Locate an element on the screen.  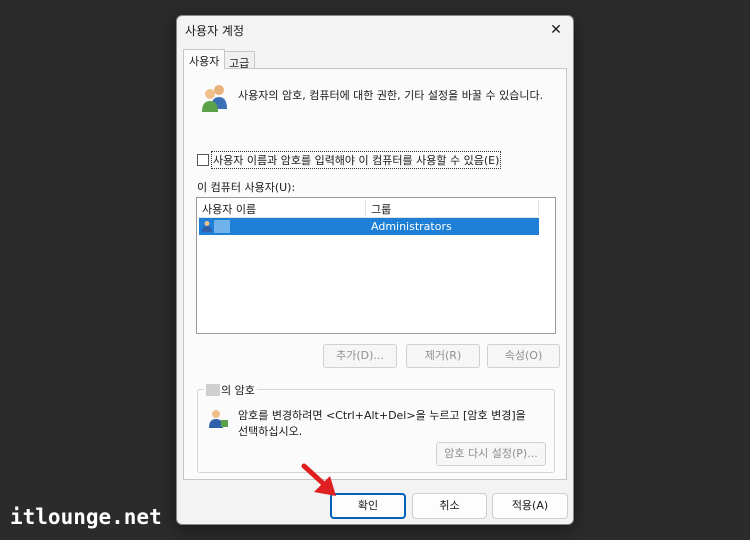
list-header: 사용자 이름 그룹 is located at coordinates (368, 208).